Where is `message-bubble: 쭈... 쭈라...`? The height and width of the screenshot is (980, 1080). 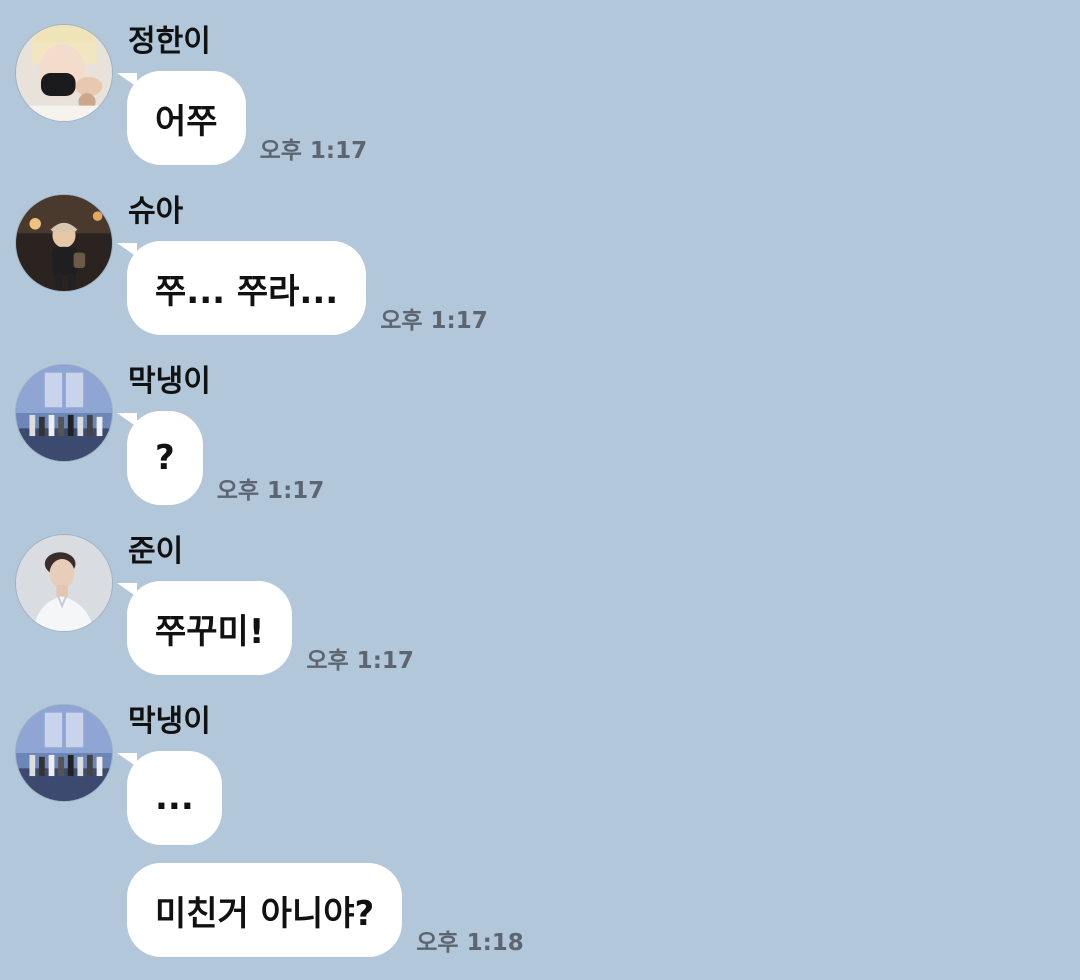
message-bubble: 쭈... 쭈라... is located at coordinates (241, 288).